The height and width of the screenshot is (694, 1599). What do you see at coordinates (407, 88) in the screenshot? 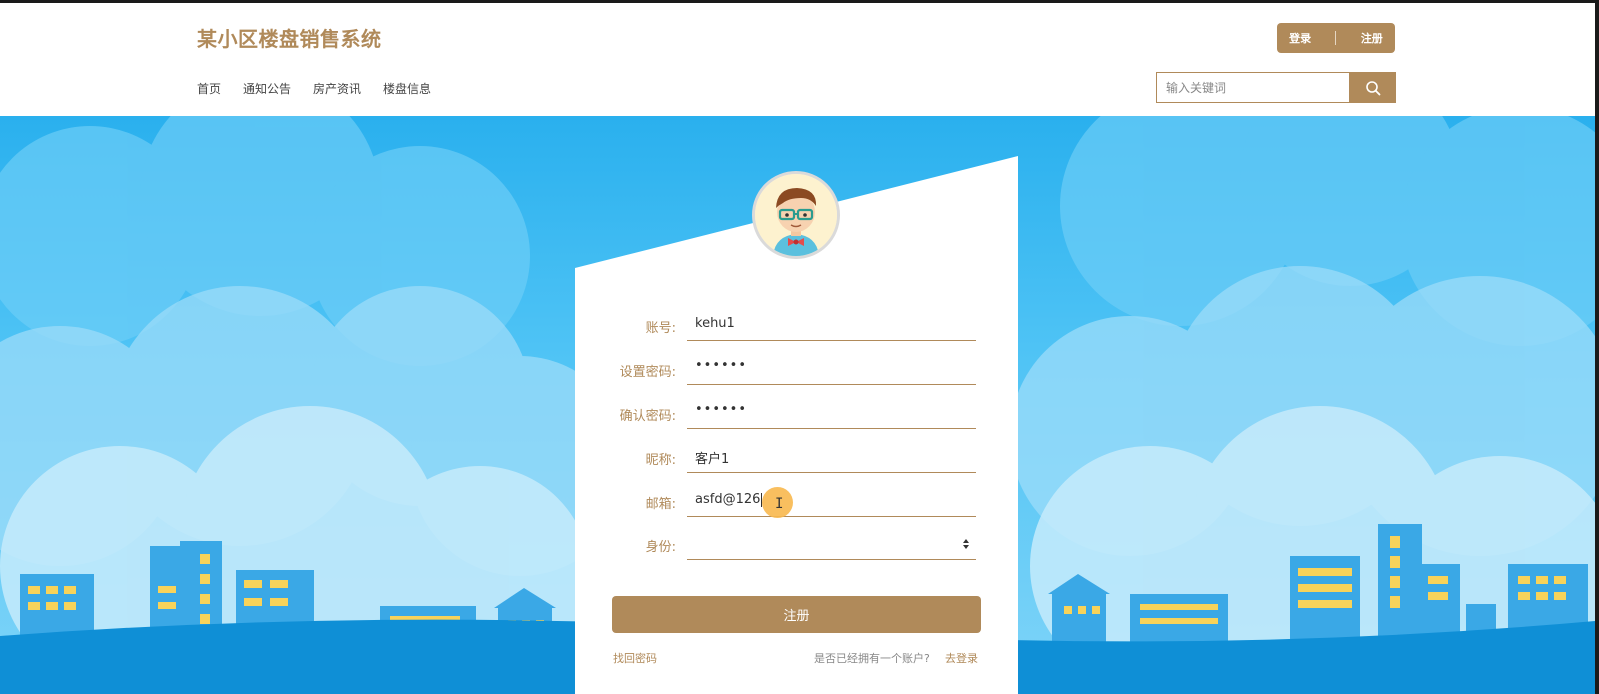
I see `nav-item-properties: 楼盘信息` at bounding box center [407, 88].